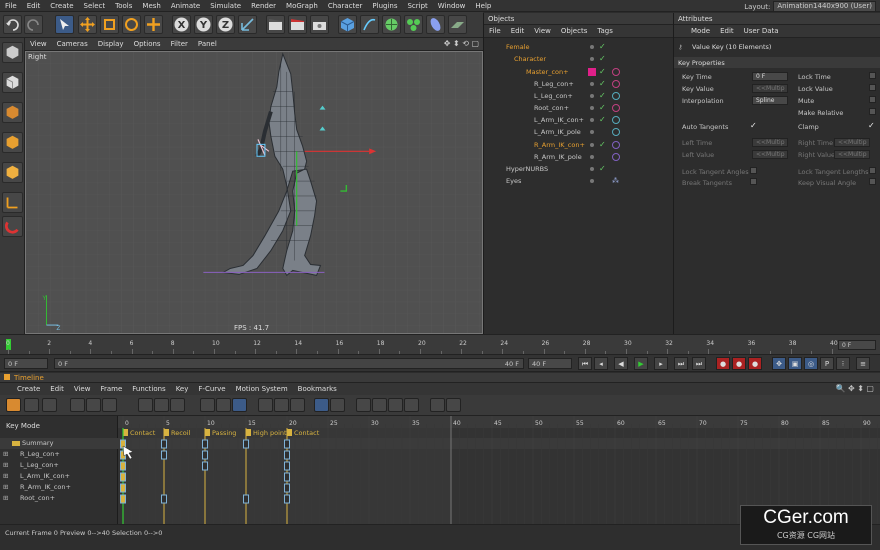 The height and width of the screenshot is (550, 880). Describe the element at coordinates (262, 389) in the screenshot. I see `timeline-menu-motion-system: Motion System` at that location.